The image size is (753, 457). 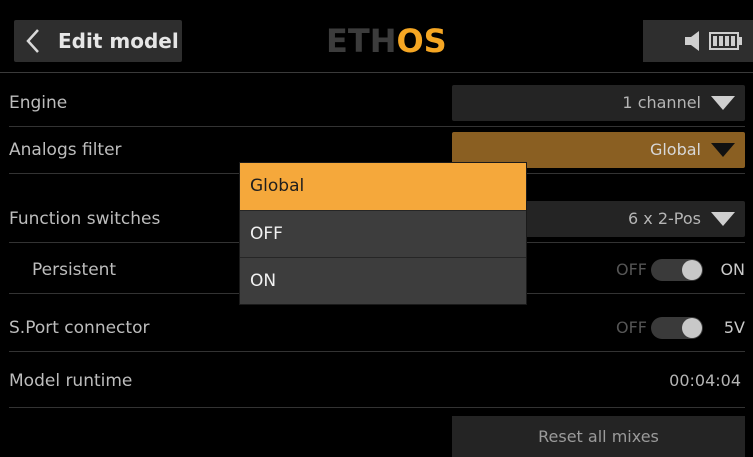 I want to click on analogs-filter-popup: Global OFF ON, so click(x=383, y=233).